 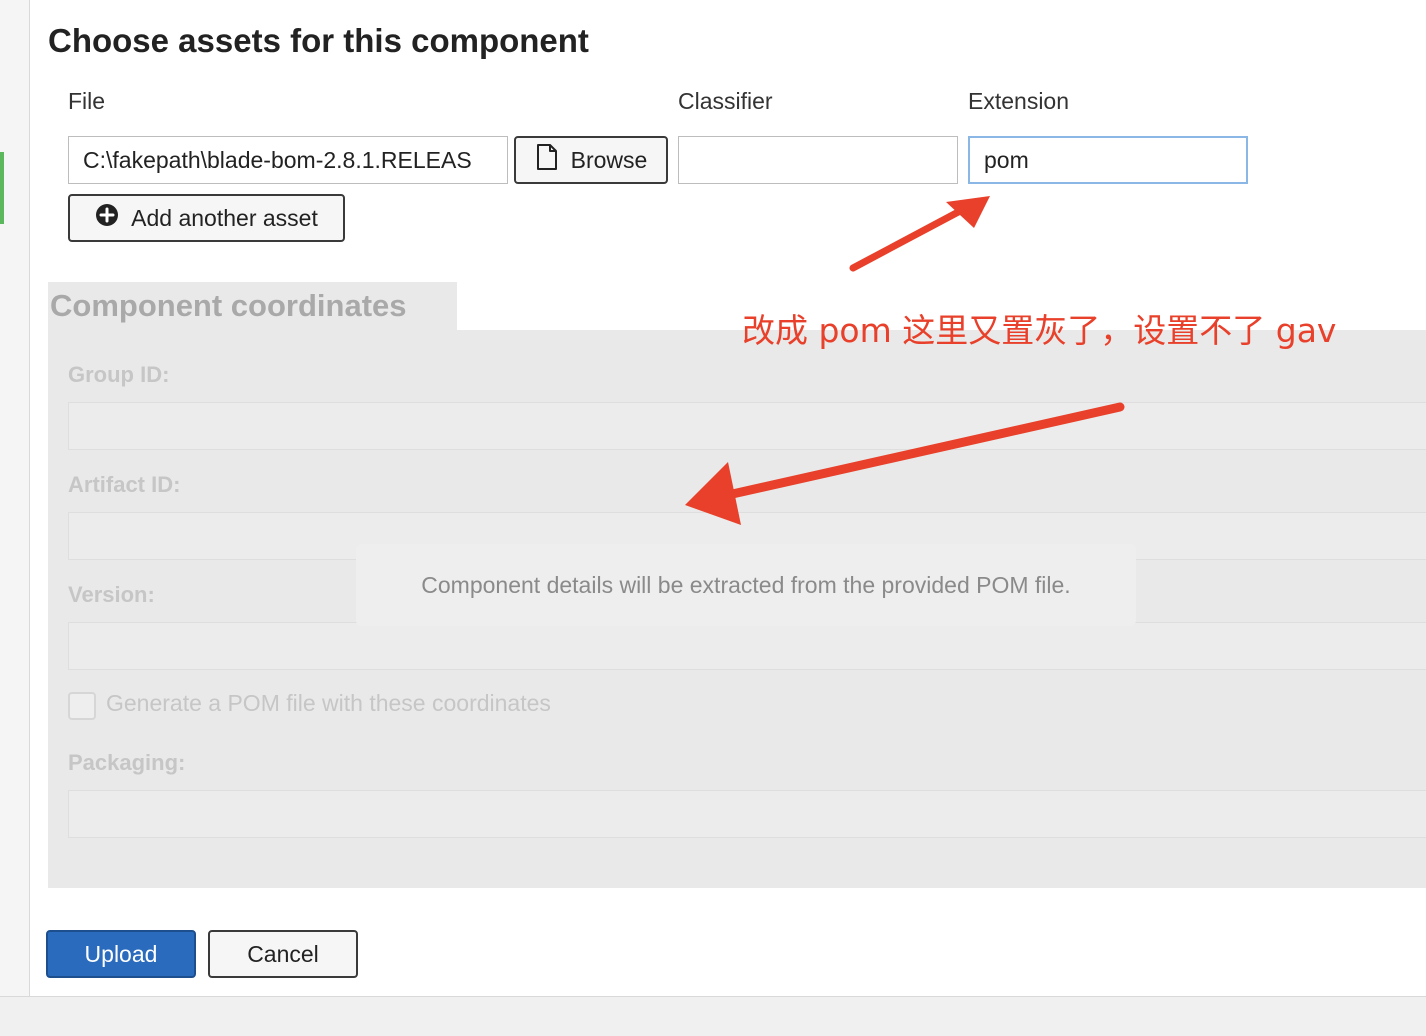 What do you see at coordinates (747, 814) in the screenshot?
I see `packaging-field` at bounding box center [747, 814].